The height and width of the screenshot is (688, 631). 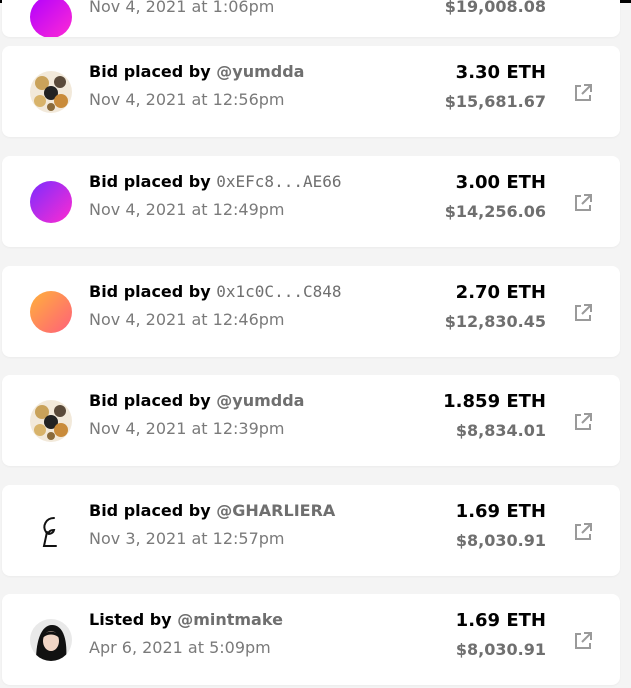 I want to click on usd-amount: $15,681.67, so click(x=495, y=101).